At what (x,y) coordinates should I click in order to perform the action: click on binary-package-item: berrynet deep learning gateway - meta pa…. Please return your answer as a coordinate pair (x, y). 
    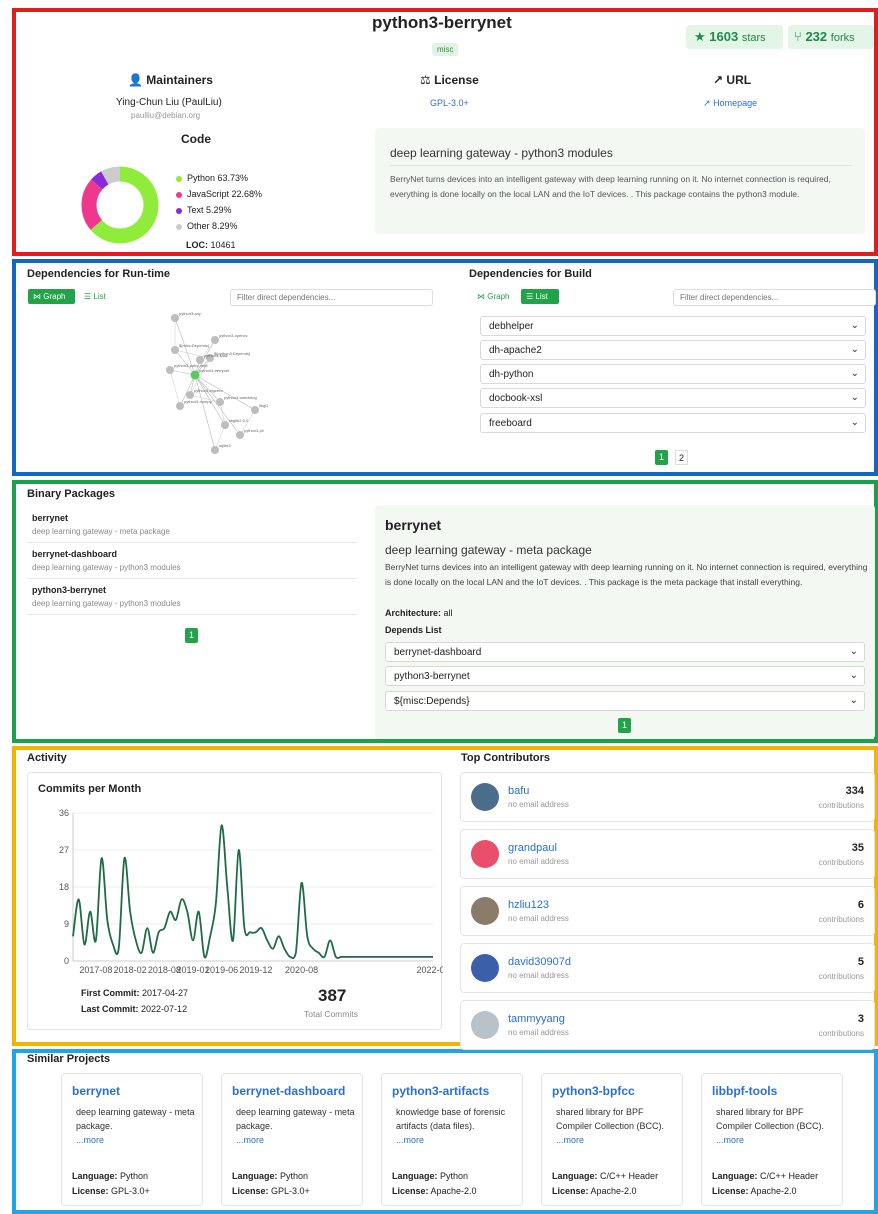
    Looking at the image, I should click on (192, 525).